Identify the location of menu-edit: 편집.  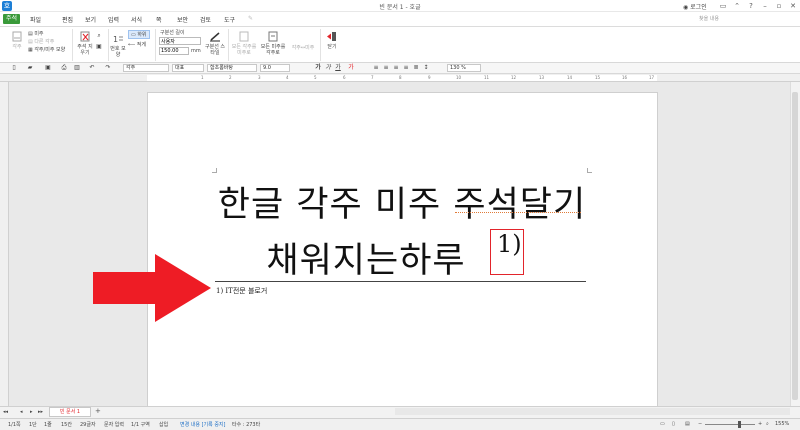
(67, 19).